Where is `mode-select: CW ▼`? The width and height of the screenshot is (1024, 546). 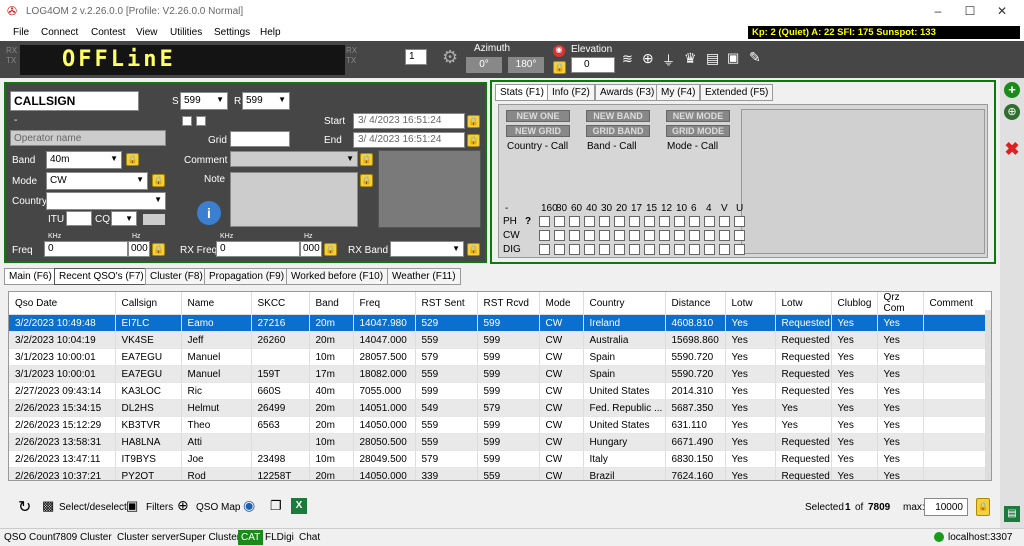
mode-select: CW ▼ is located at coordinates (97, 181).